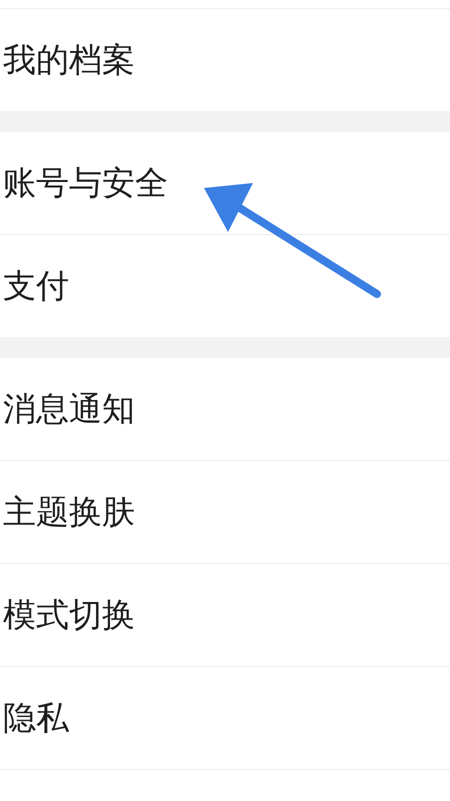  Describe the element at coordinates (225, 60) in the screenshot. I see `settings-item: 我的档案` at that location.